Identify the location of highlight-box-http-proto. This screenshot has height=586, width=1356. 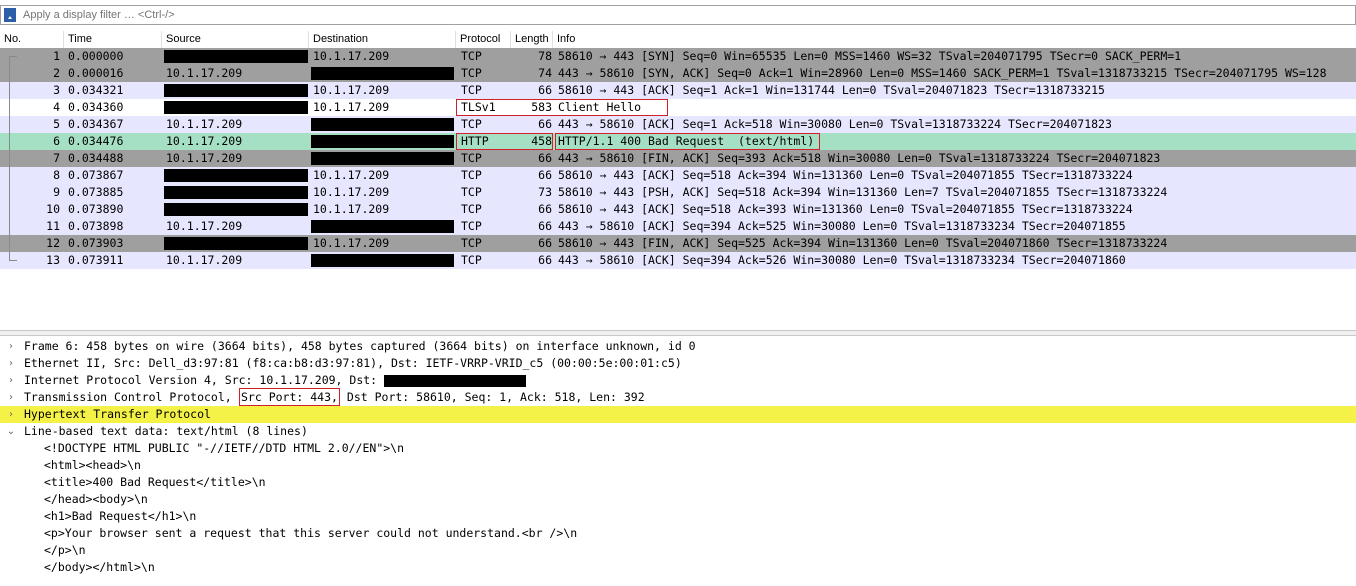
(504, 141).